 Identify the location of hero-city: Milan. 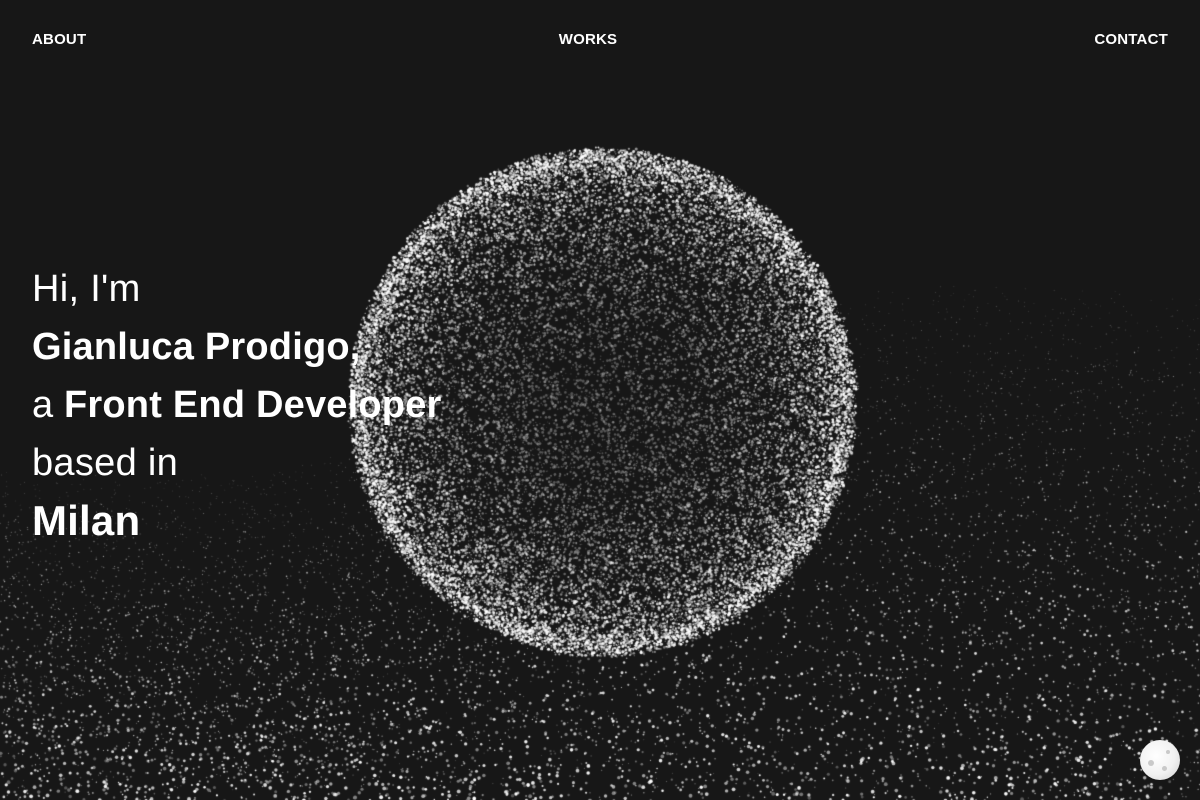
(86, 520).